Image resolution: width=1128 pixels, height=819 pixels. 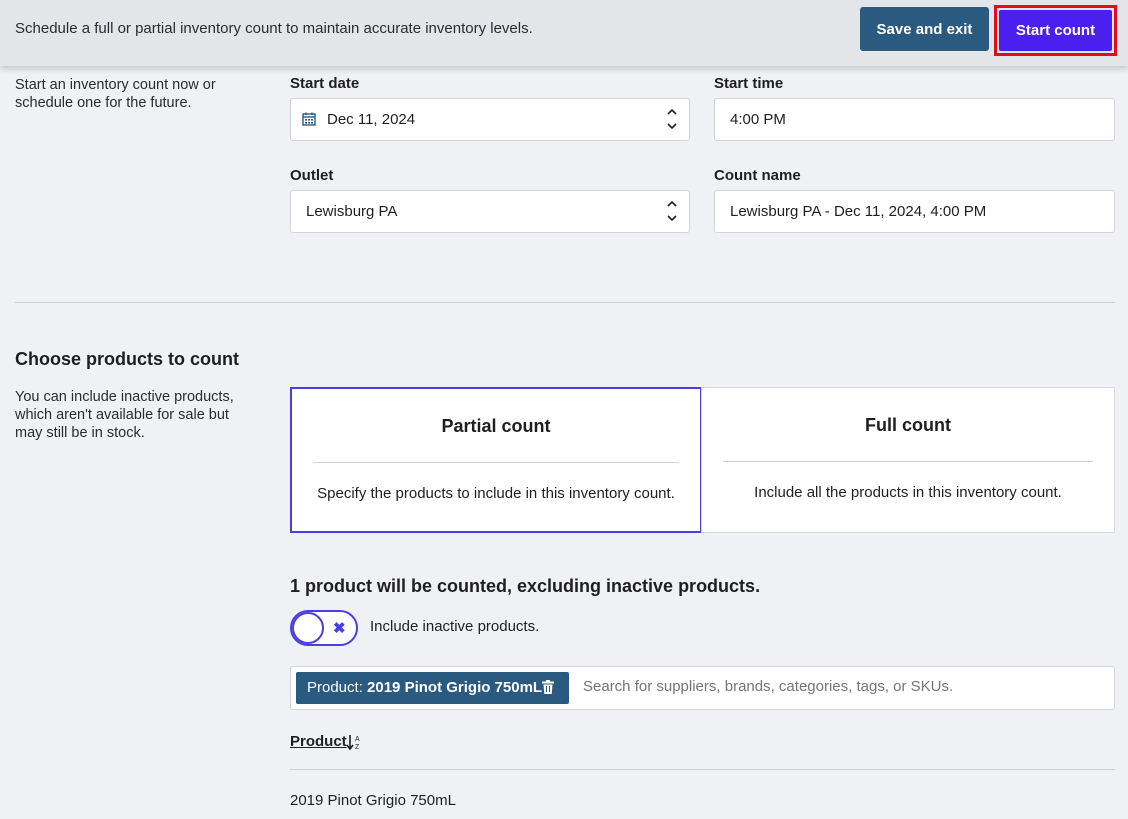 What do you see at coordinates (496, 426) in the screenshot?
I see `partial-count-title: Partial count` at bounding box center [496, 426].